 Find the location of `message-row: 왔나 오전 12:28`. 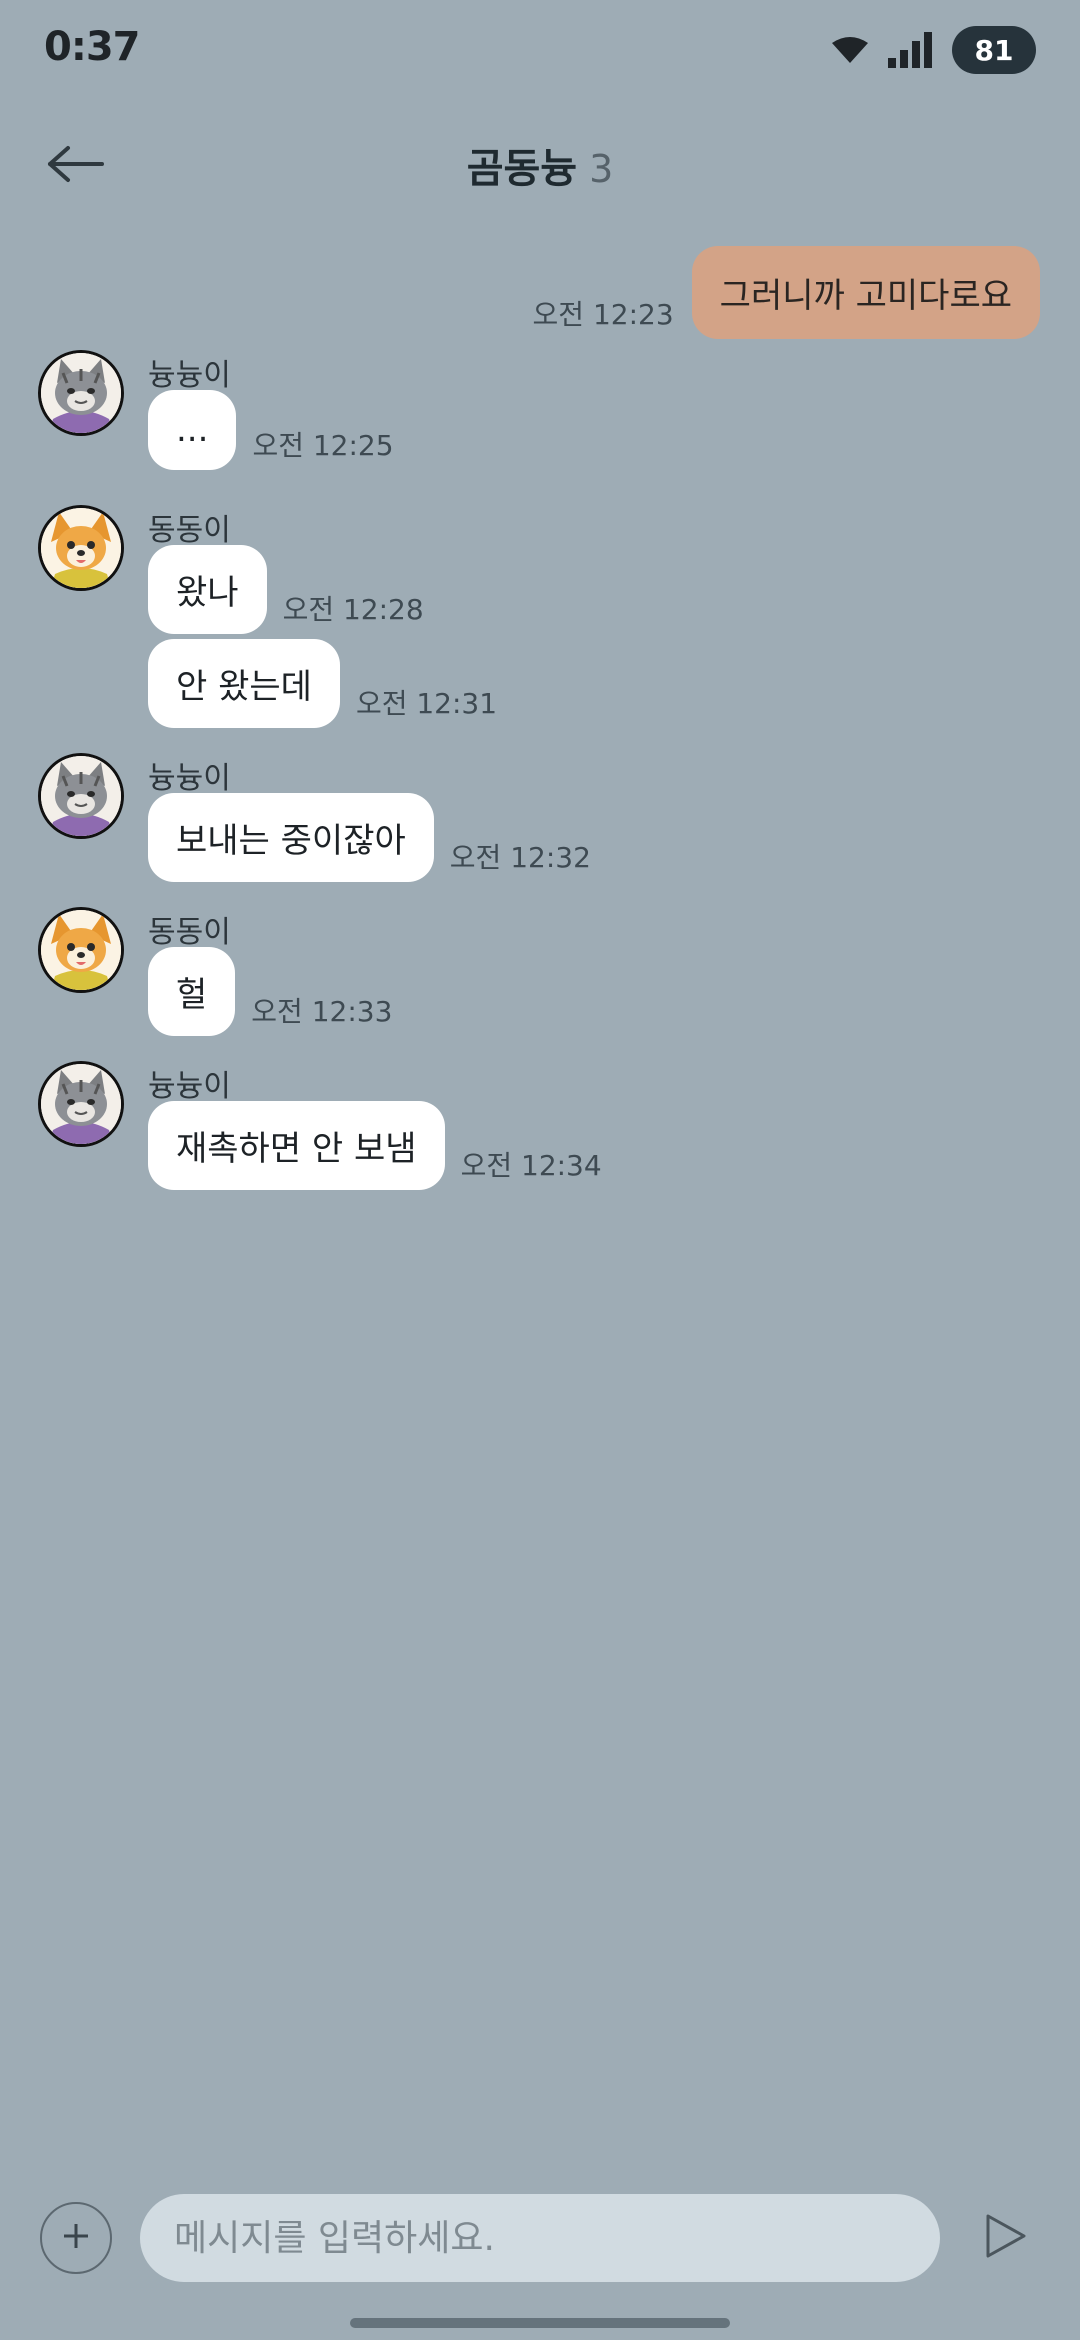

message-row: 왔나 오전 12:28 is located at coordinates (286, 589).